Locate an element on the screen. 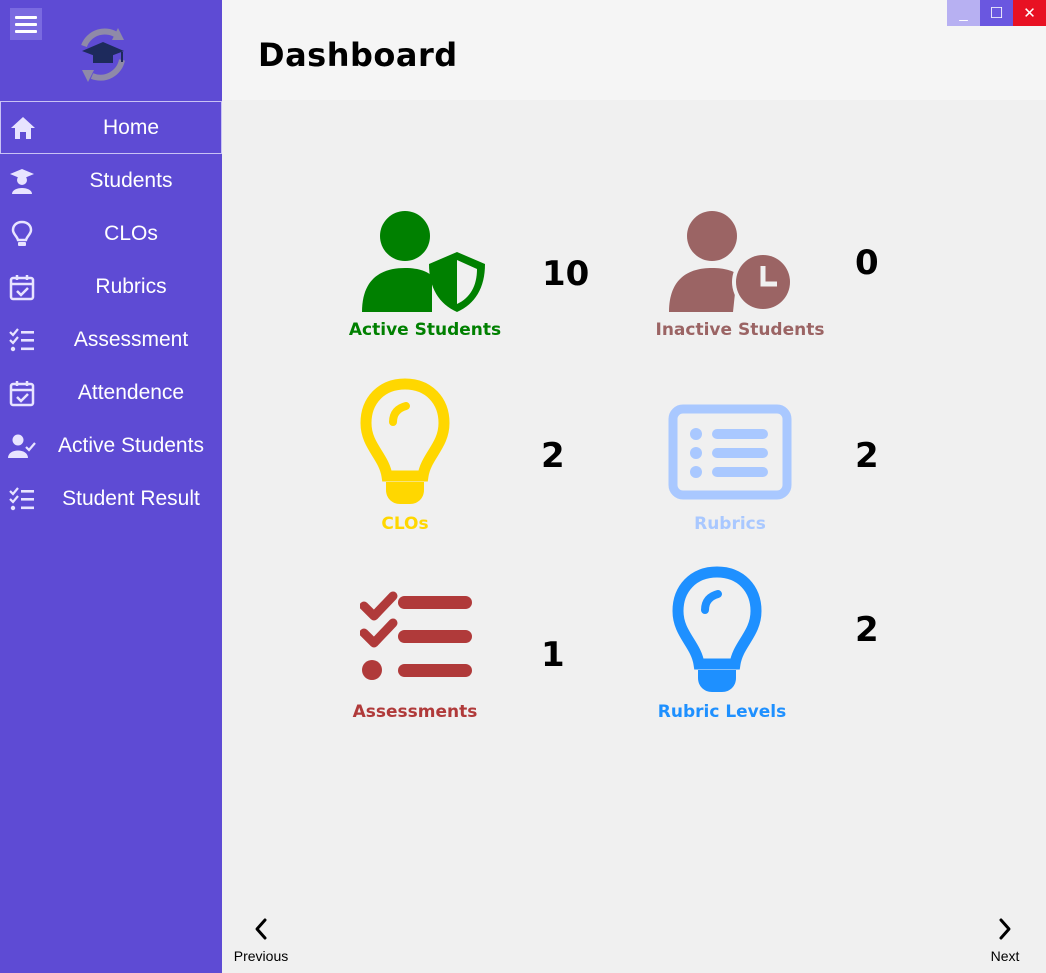 The image size is (1046, 973). student-icon is located at coordinates (22, 181).